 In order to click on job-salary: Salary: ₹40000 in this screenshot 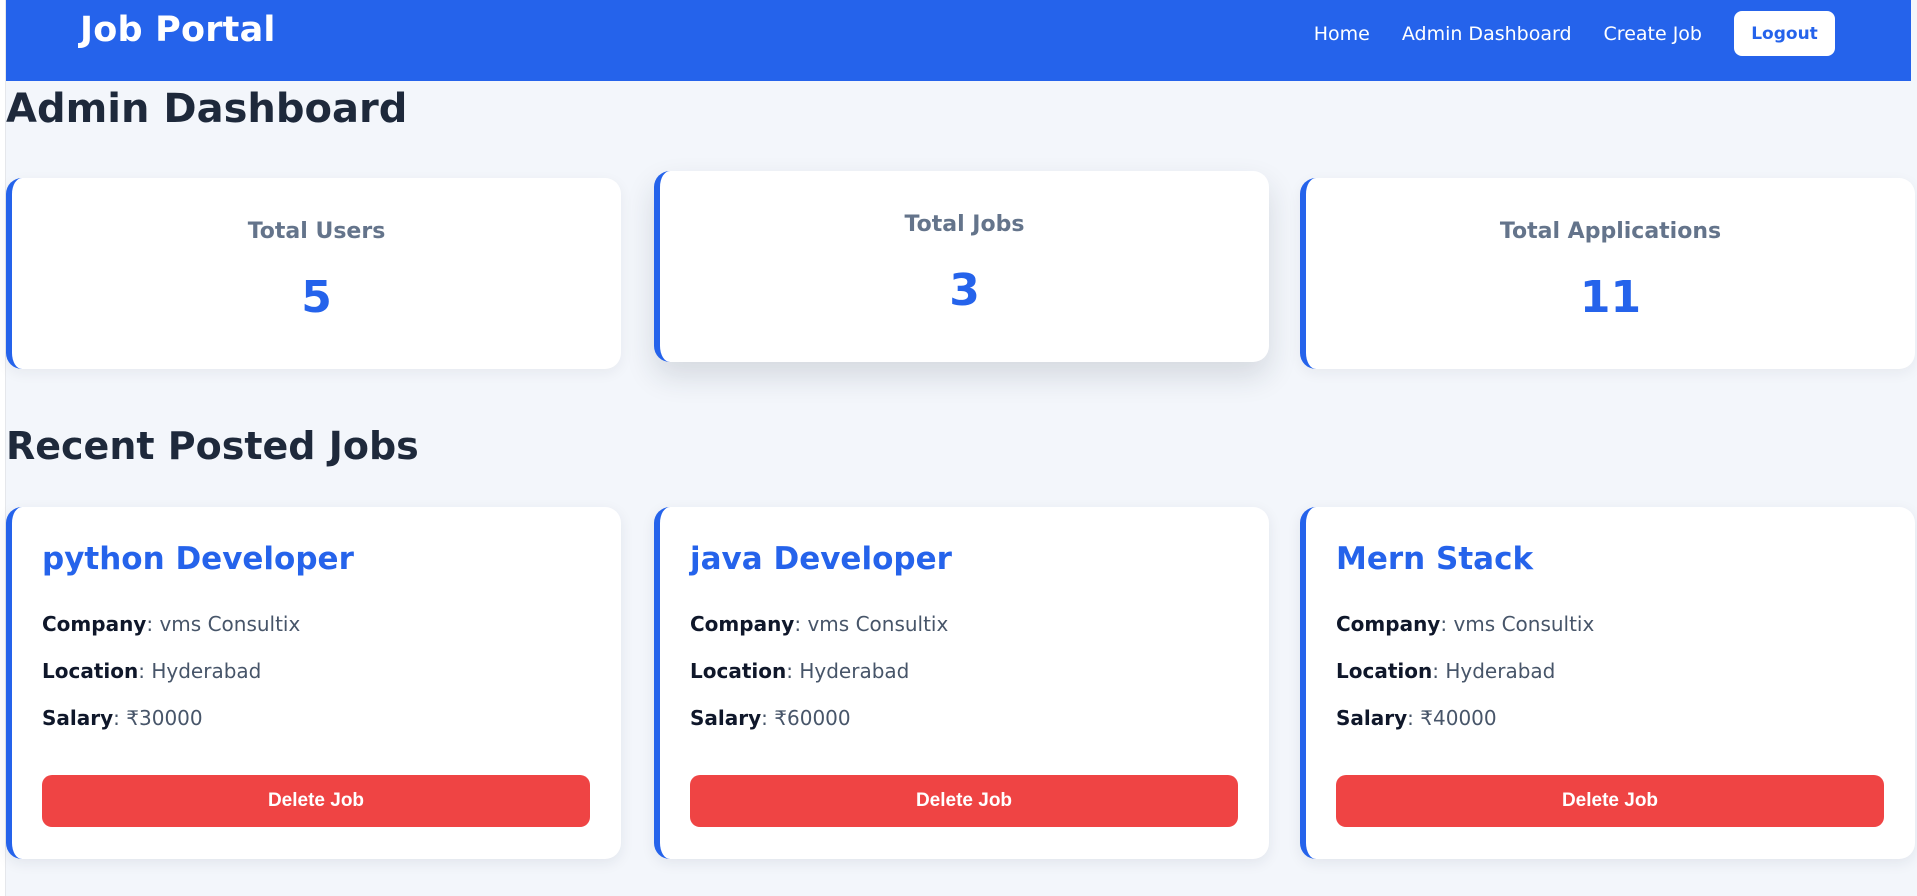, I will do `click(1416, 718)`.